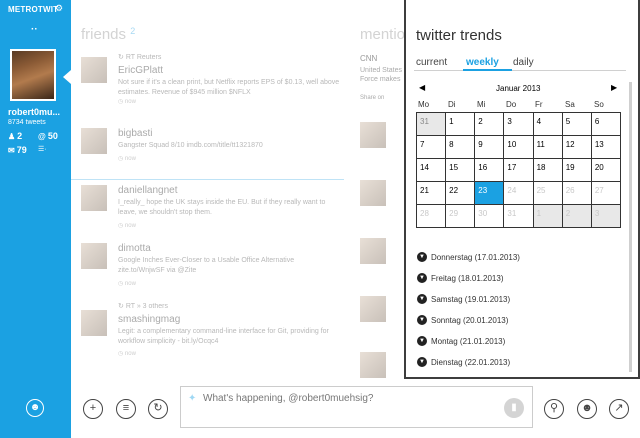 This screenshot has width=640, height=438. Describe the element at coordinates (490, 147) in the screenshot. I see `calendar-day: 9` at that location.